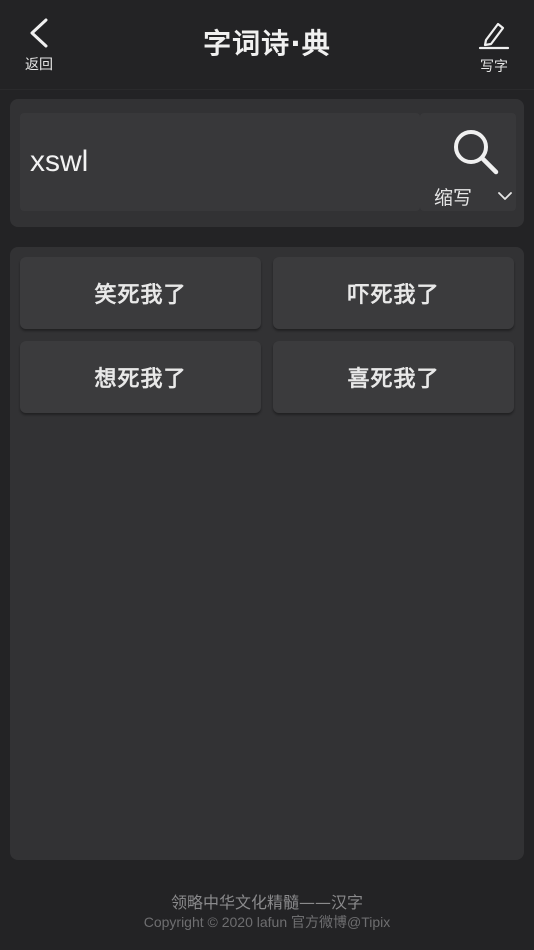 This screenshot has height=950, width=534. I want to click on magnifier-icon, so click(476, 152).